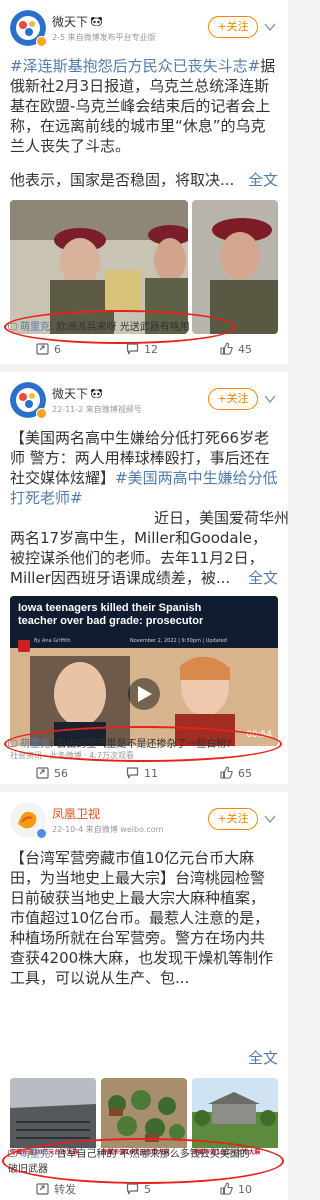  I want to click on action-bar: 6 12 45, so click(144, 350).